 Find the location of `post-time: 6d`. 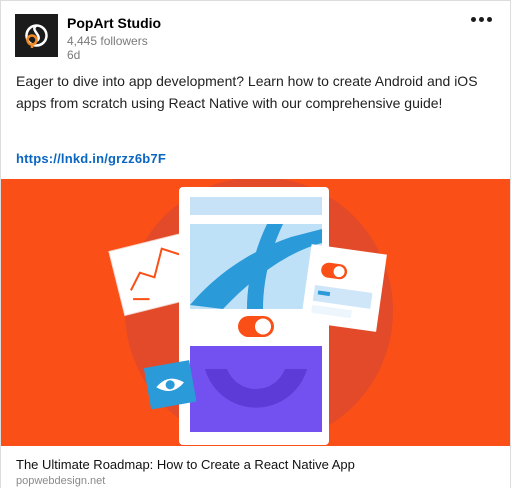

post-time: 6d is located at coordinates (74, 55).